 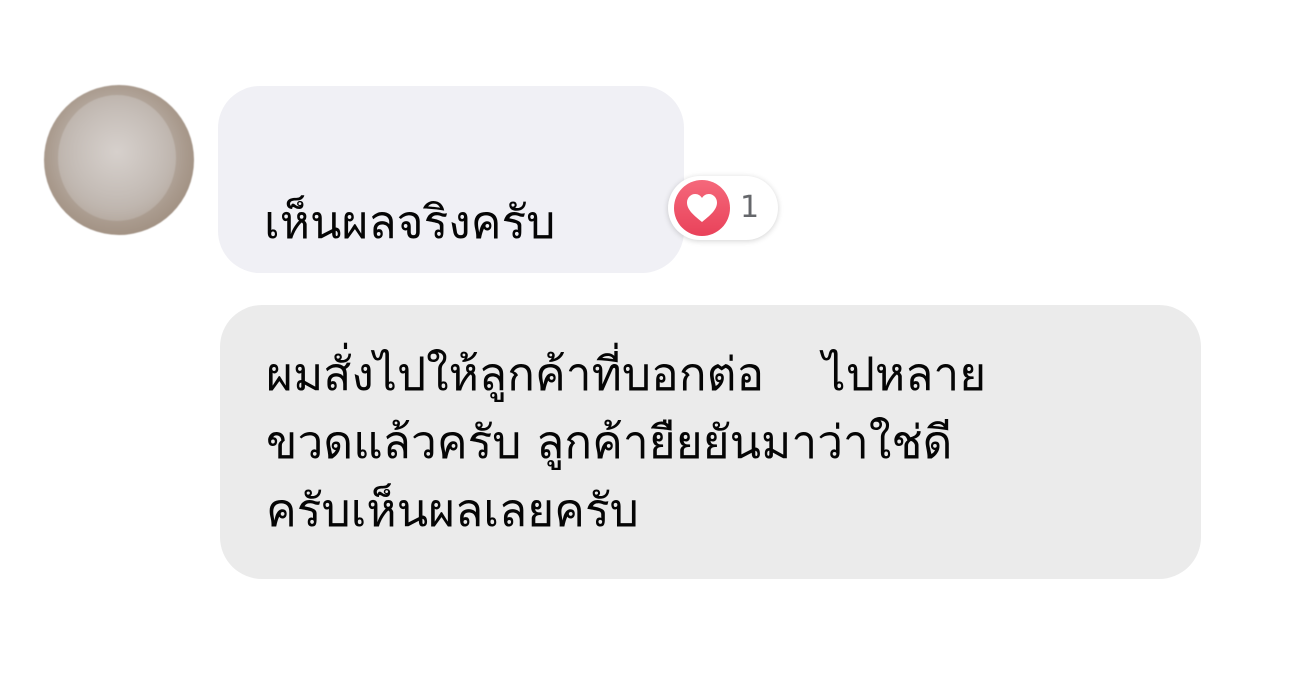 I want to click on reaction-badge: 1, so click(x=723, y=208).